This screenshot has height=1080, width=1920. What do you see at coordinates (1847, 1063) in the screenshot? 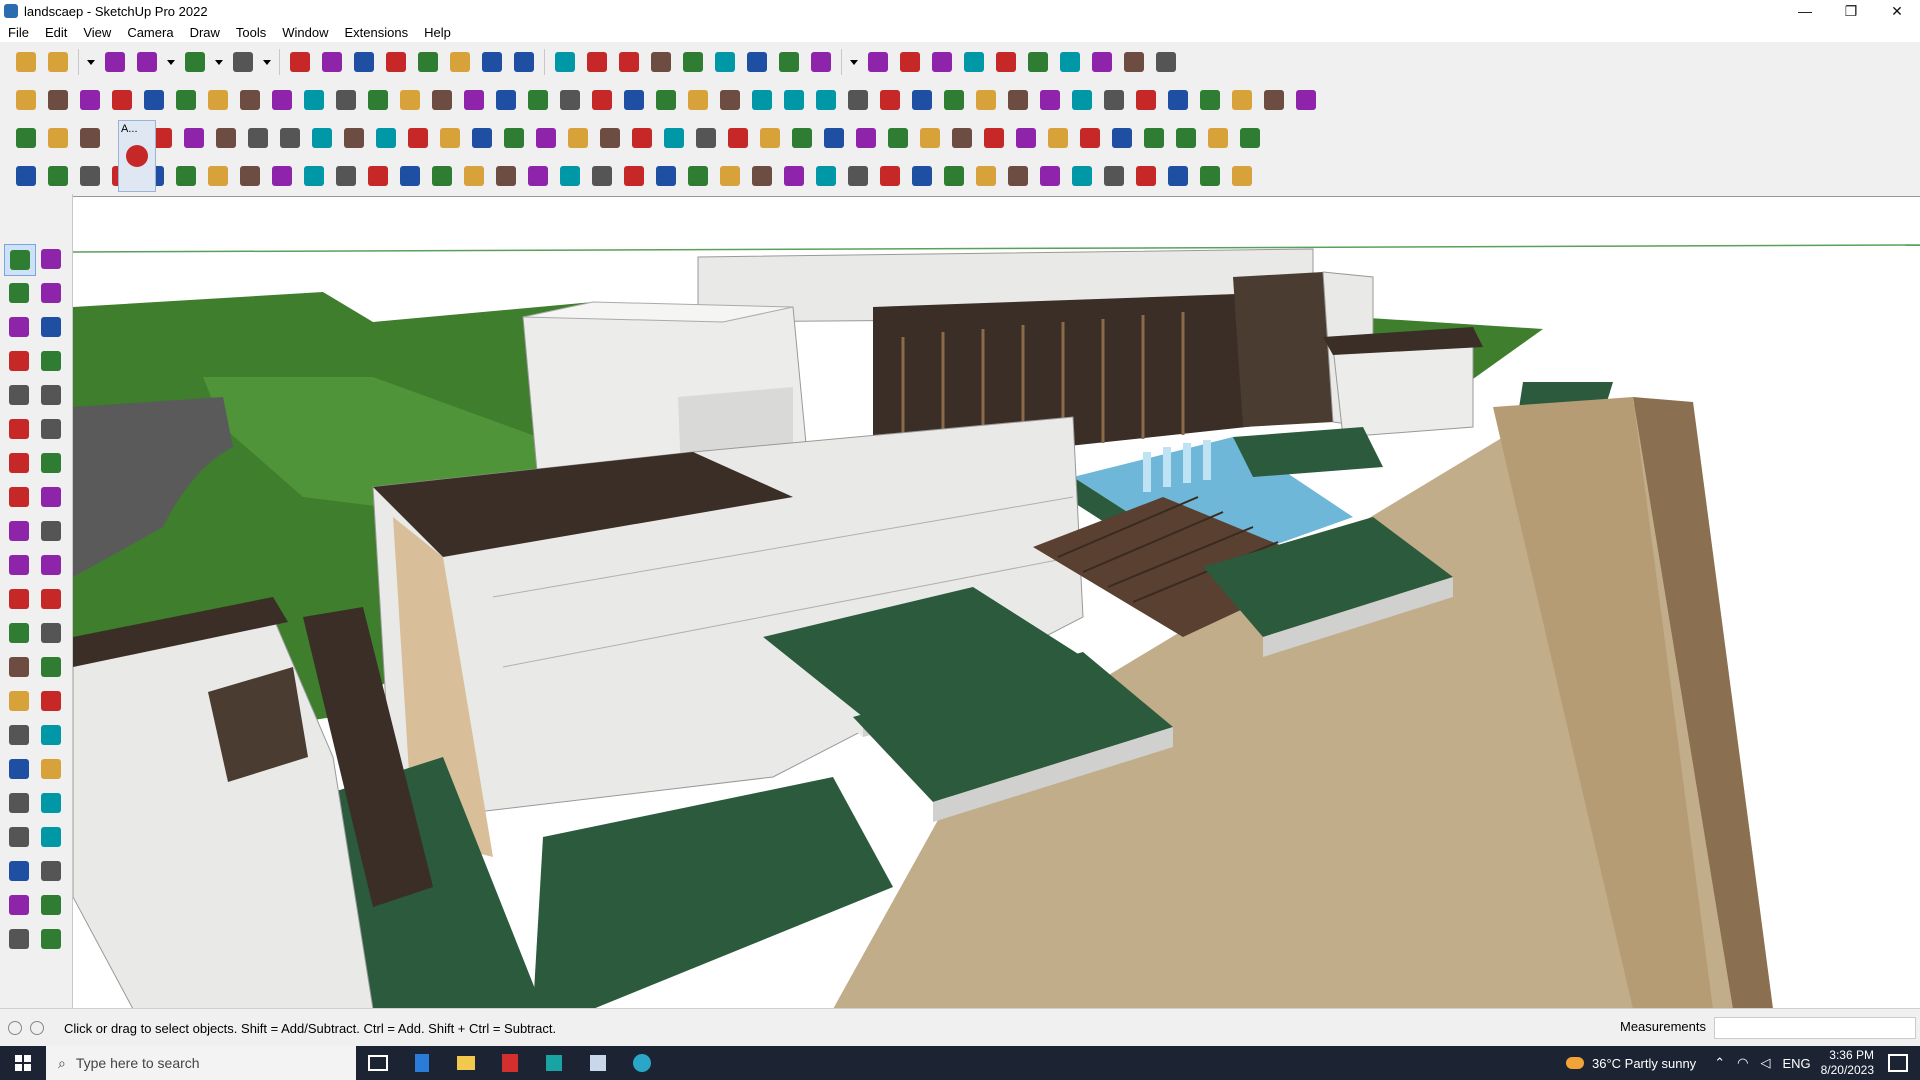
I see `clock: 3:36 PM 8/20/2023` at bounding box center [1847, 1063].